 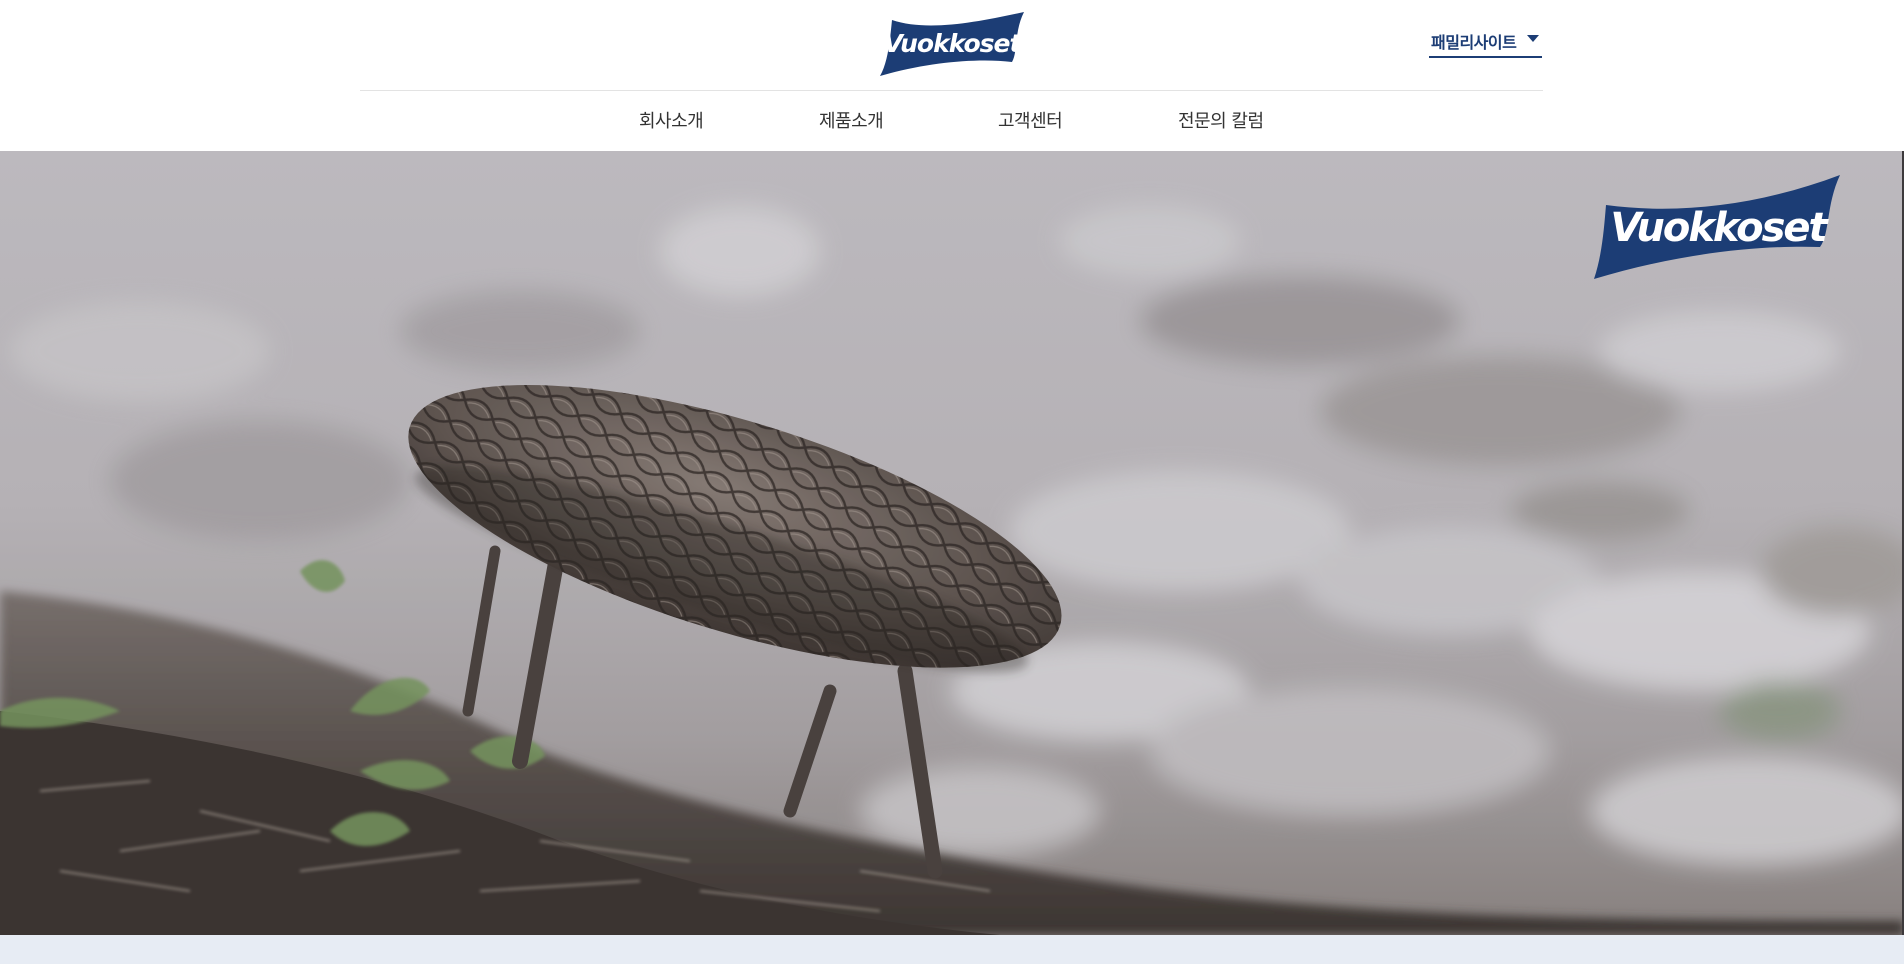 I want to click on family-site-dropdown: 패밀리사이트, so click(x=1485, y=41).